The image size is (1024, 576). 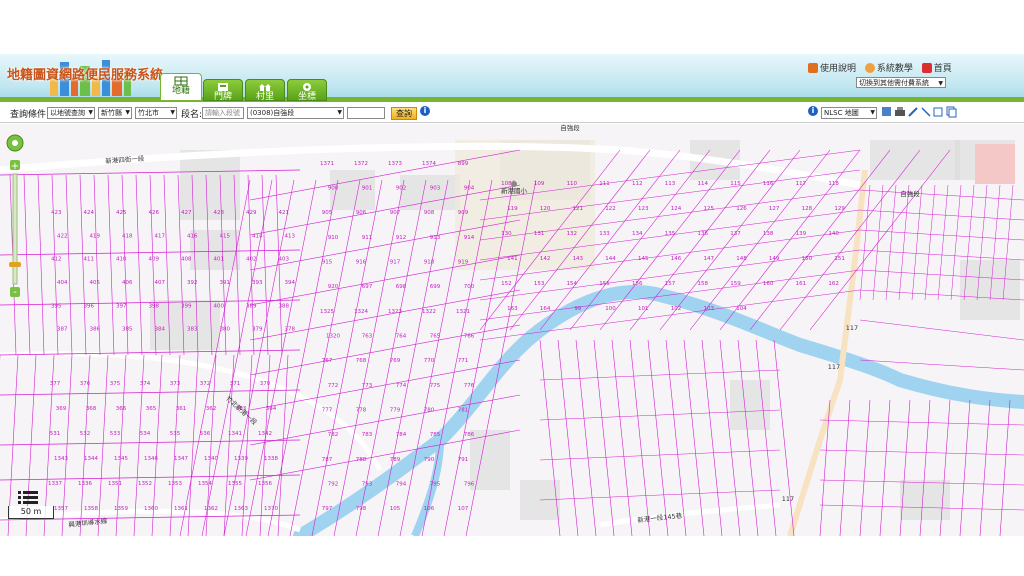 I want to click on zoom-control: + -, so click(x=15, y=219).